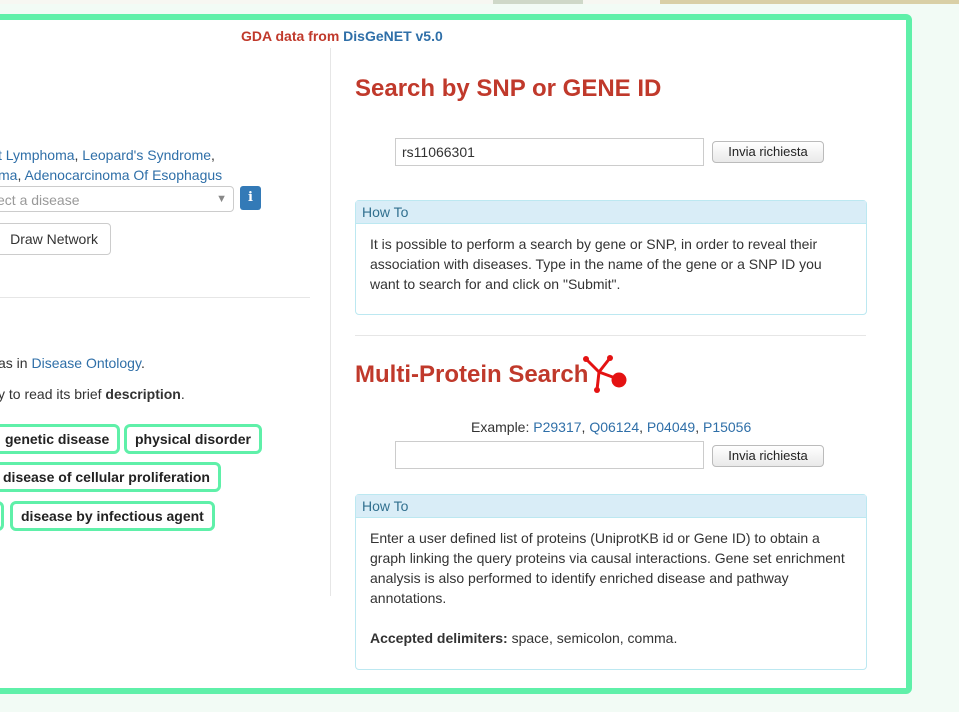  I want to click on example-disease-link: Adenocarcinoma Of Esophagus, so click(123, 175).